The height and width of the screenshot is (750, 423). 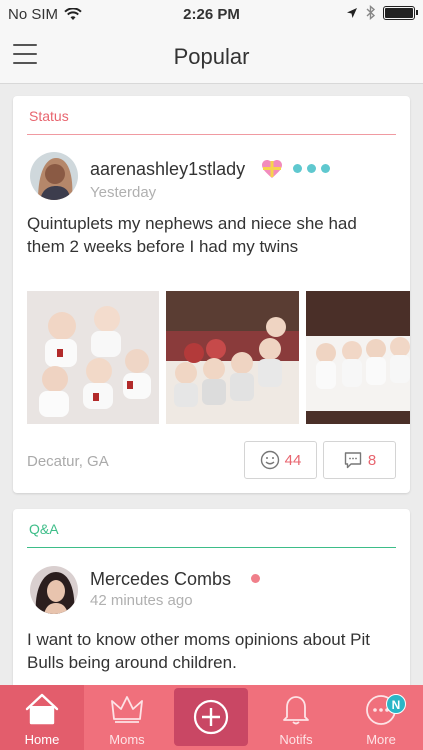 I want to click on tab-more: More, so click(x=381, y=717).